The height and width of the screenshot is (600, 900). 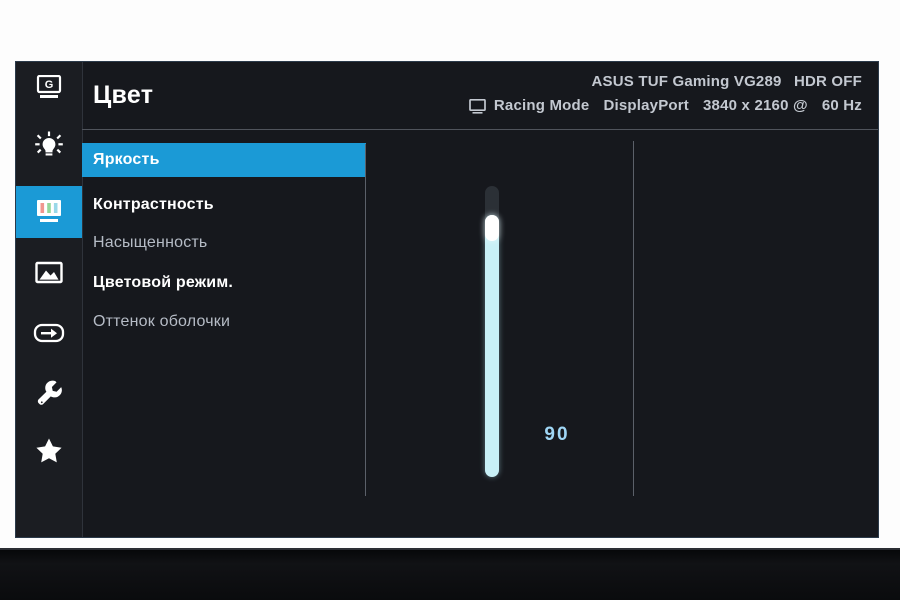 I want to click on page-title: Цвет, so click(x=123, y=95).